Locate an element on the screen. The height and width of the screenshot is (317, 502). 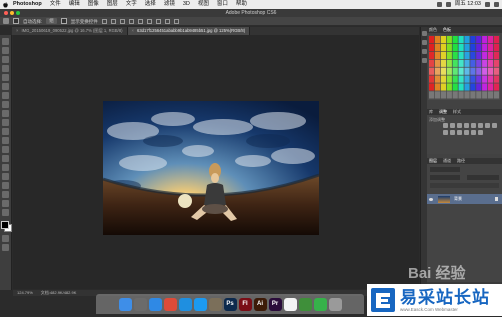
type-tool-icon is located at coordinates (5, 176).